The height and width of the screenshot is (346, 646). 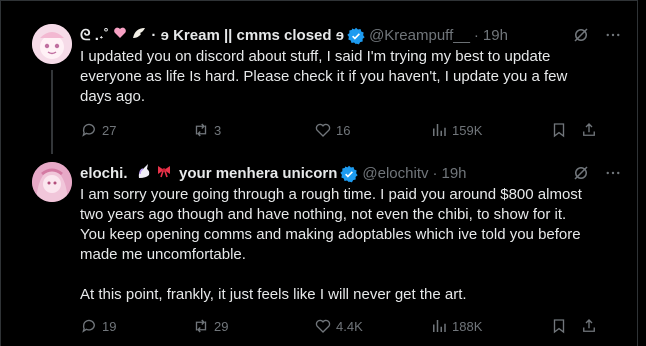 I want to click on reply-count: 19, so click(x=109, y=326).